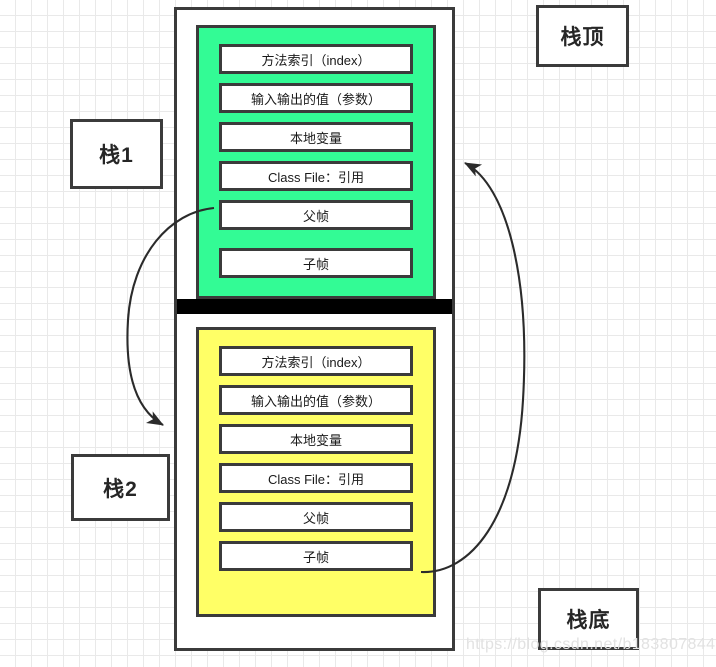 Image resolution: width=716 pixels, height=667 pixels. I want to click on stack-two-label: 栈2, so click(120, 487).